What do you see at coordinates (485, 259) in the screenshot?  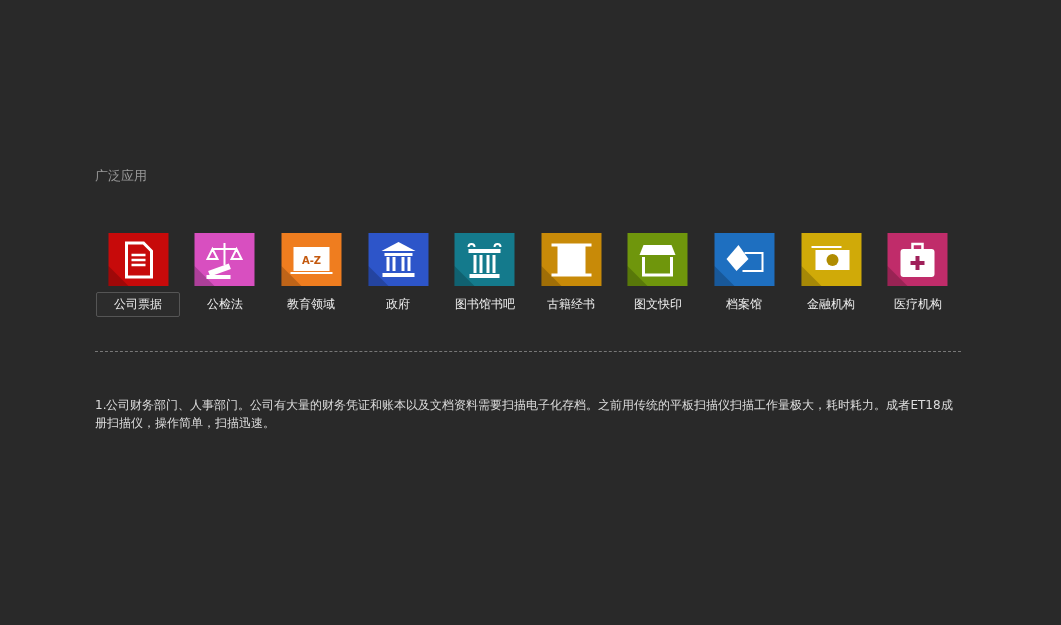 I see `column-tile-icon` at bounding box center [485, 259].